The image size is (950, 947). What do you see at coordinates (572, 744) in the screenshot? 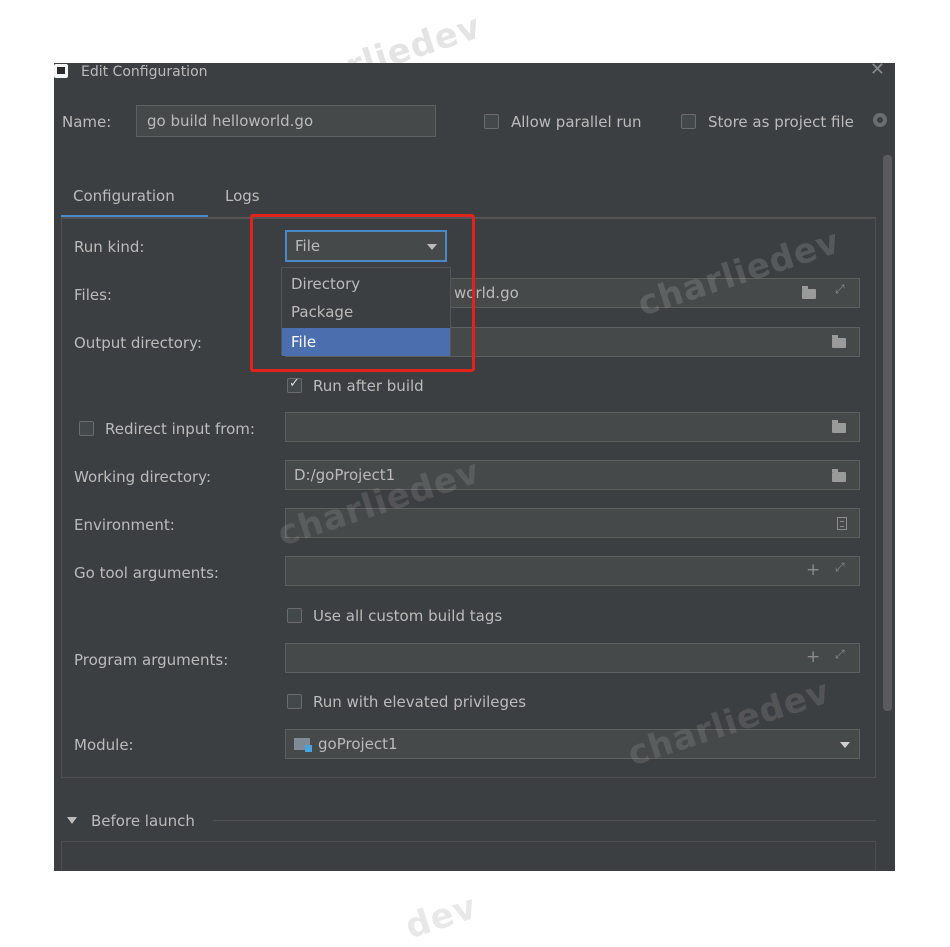
I see `module-select: goProject1` at bounding box center [572, 744].